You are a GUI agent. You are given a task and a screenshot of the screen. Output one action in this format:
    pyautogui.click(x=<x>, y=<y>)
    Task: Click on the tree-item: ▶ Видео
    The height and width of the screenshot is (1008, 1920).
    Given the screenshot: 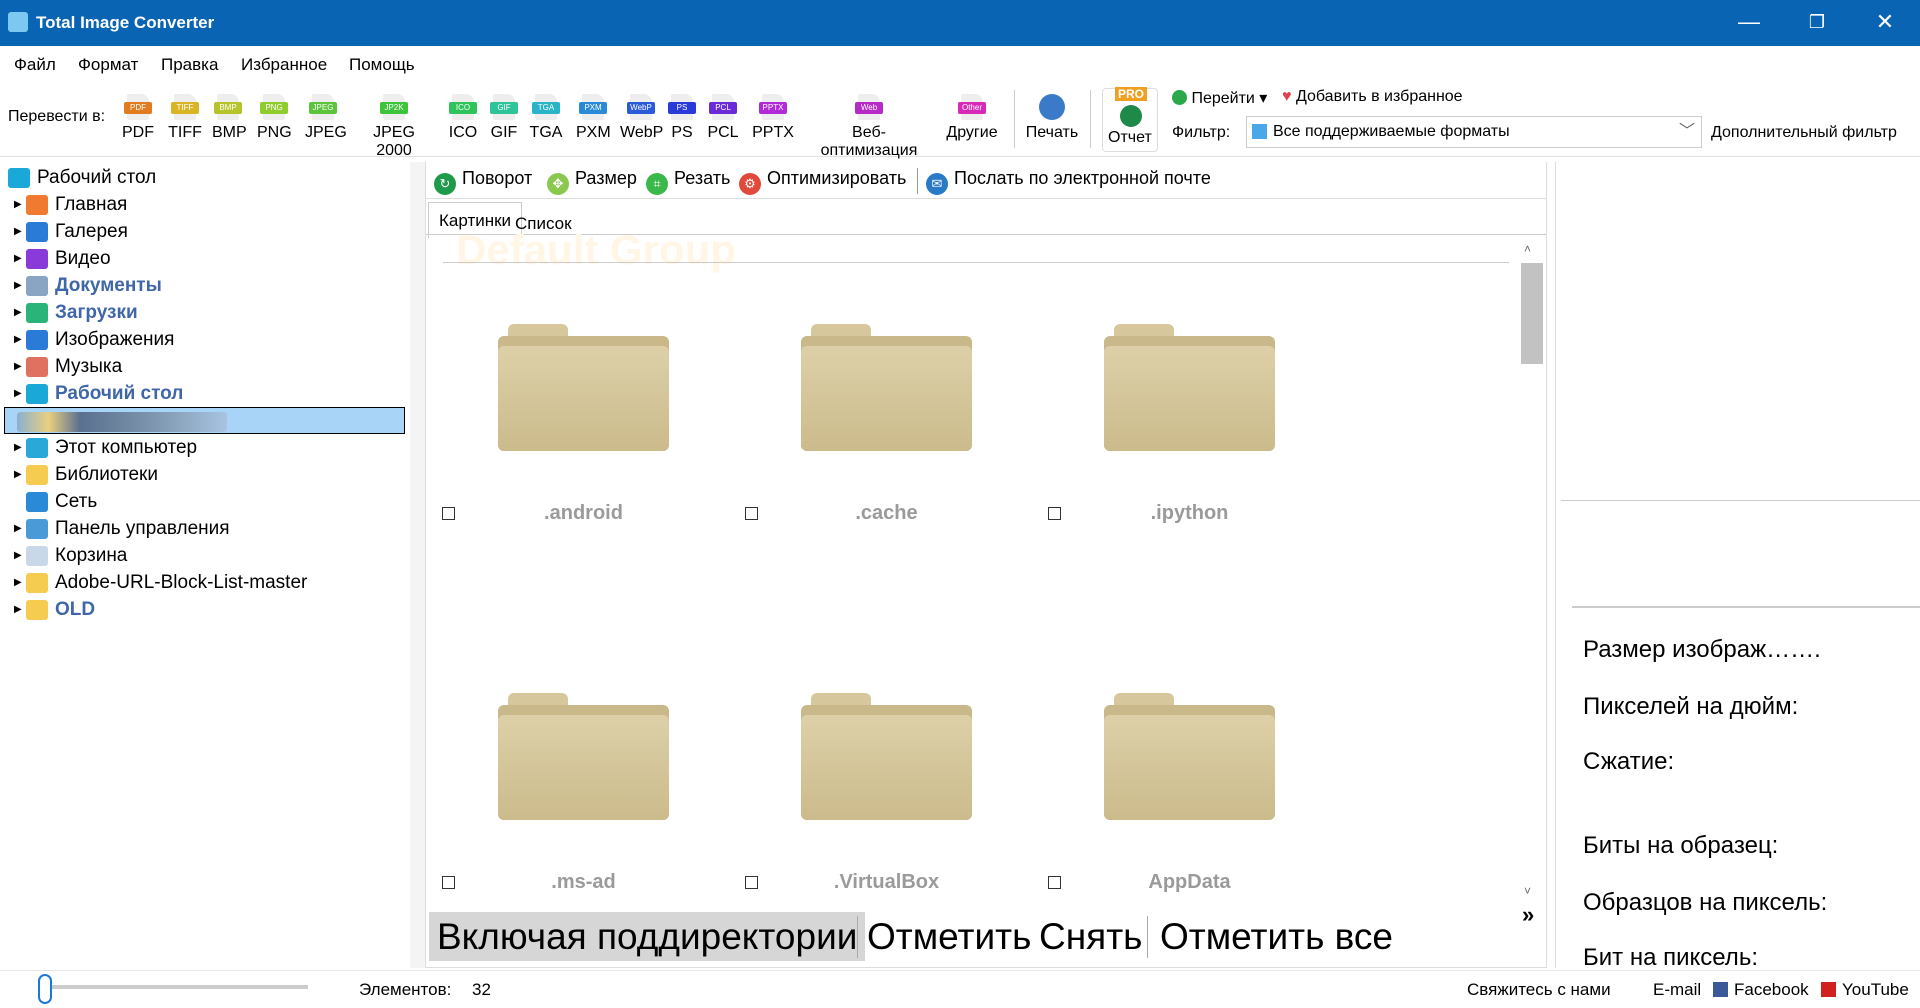 What is the action you would take?
    pyautogui.click(x=202, y=258)
    